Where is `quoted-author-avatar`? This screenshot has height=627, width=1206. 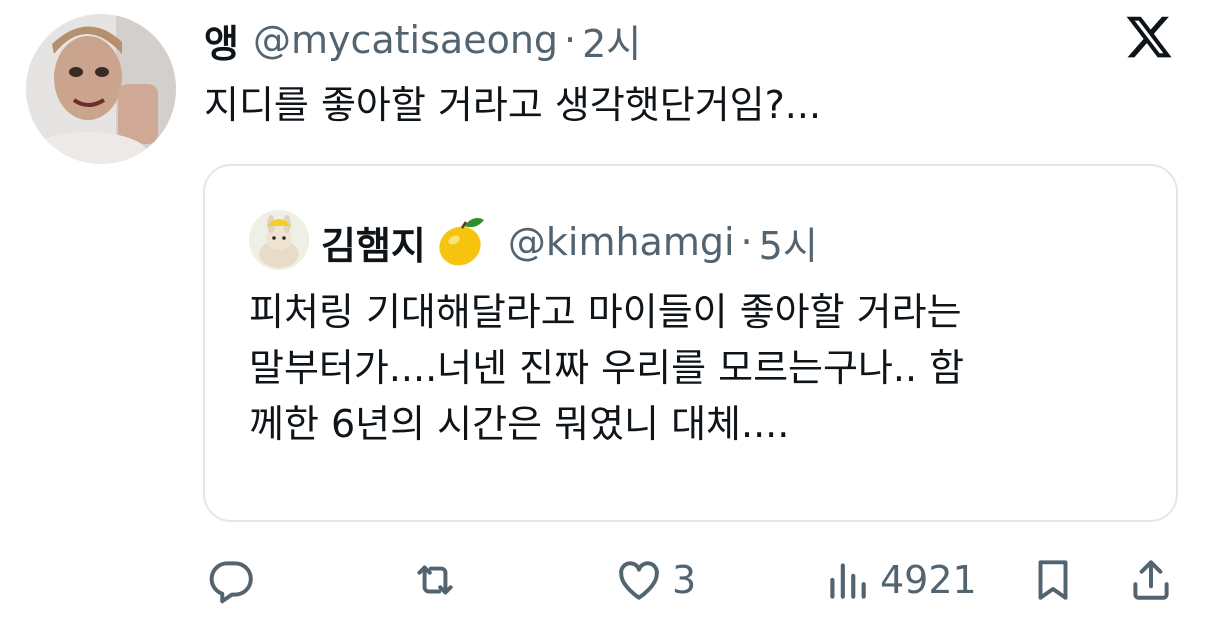 quoted-author-avatar is located at coordinates (279, 240).